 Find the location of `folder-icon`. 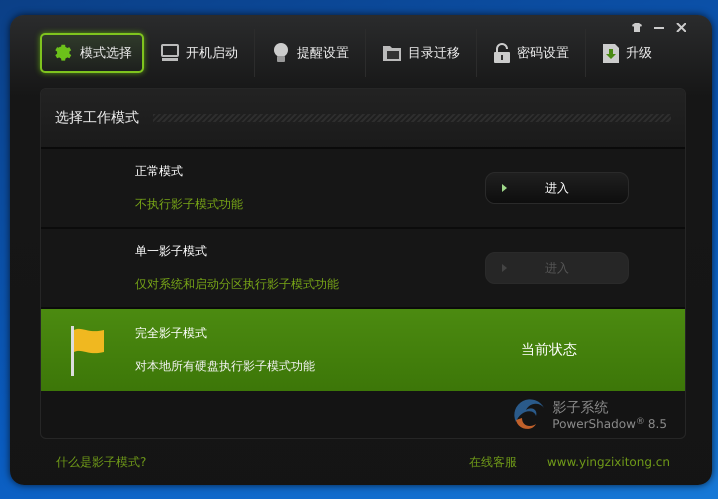

folder-icon is located at coordinates (392, 53).